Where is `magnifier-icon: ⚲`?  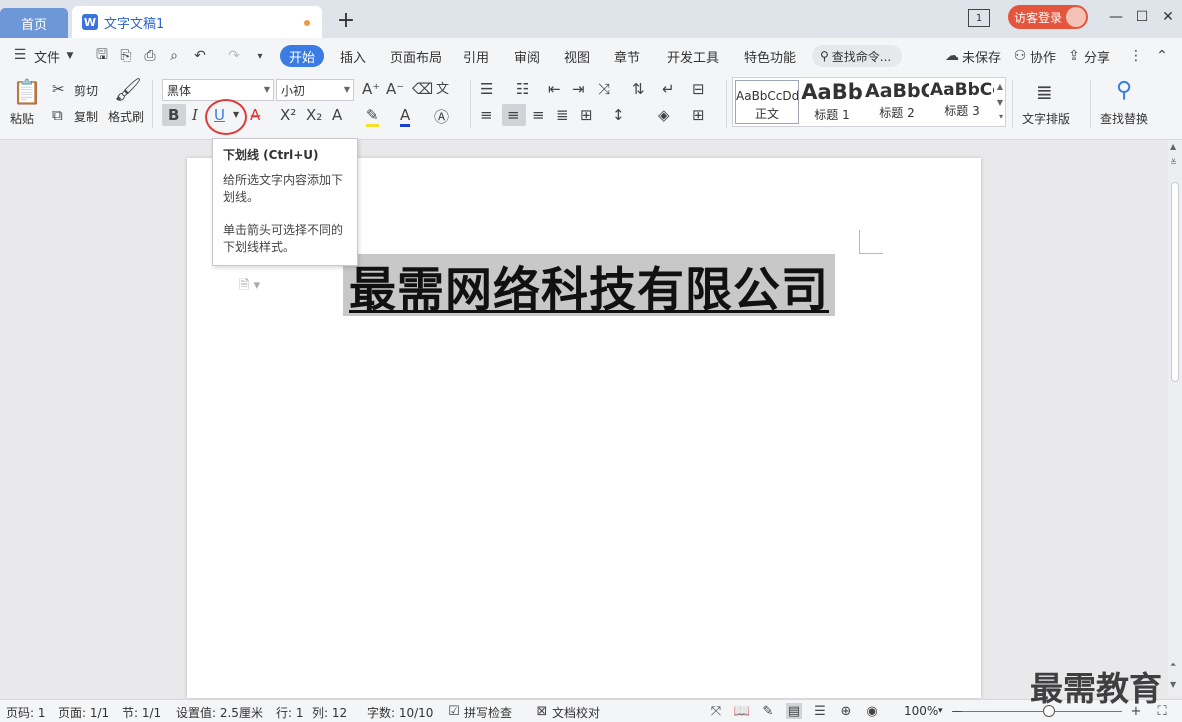 magnifier-icon: ⚲ is located at coordinates (1124, 90).